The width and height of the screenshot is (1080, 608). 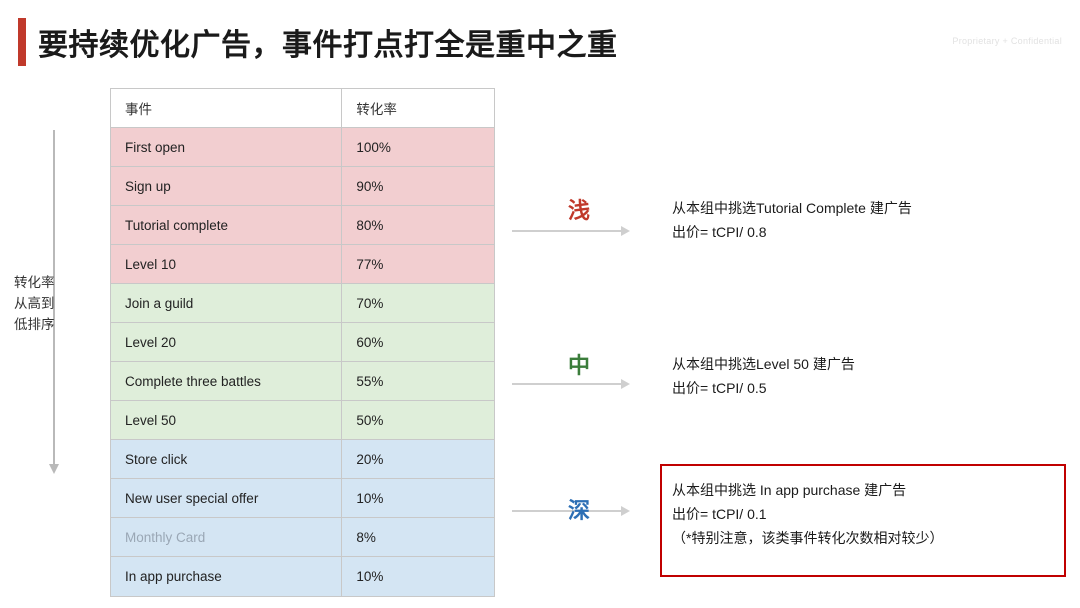 I want to click on note-deep-line-3: （*特别注意，该类事件转化次数相对较少）, so click(x=808, y=538).